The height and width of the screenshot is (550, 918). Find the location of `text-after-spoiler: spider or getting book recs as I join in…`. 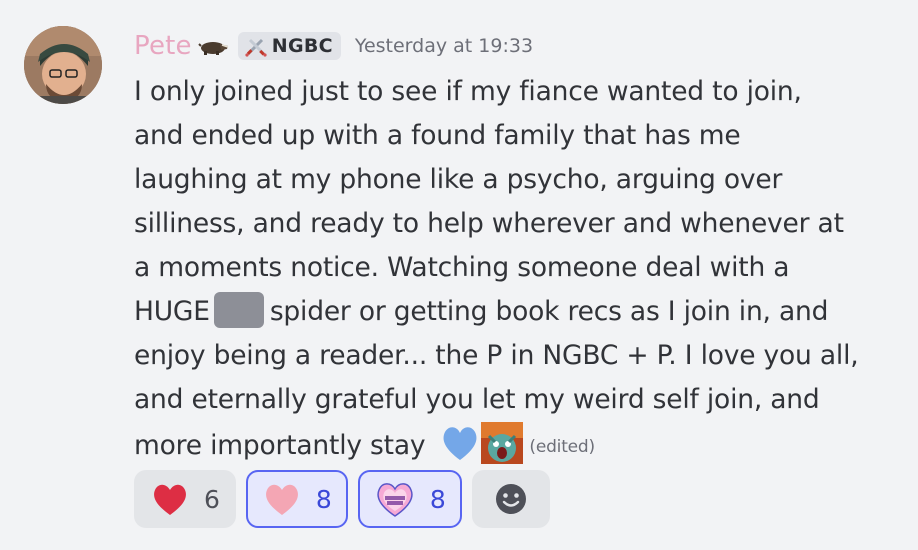

text-after-spoiler: spider or getting book recs as I join in… is located at coordinates (549, 311).